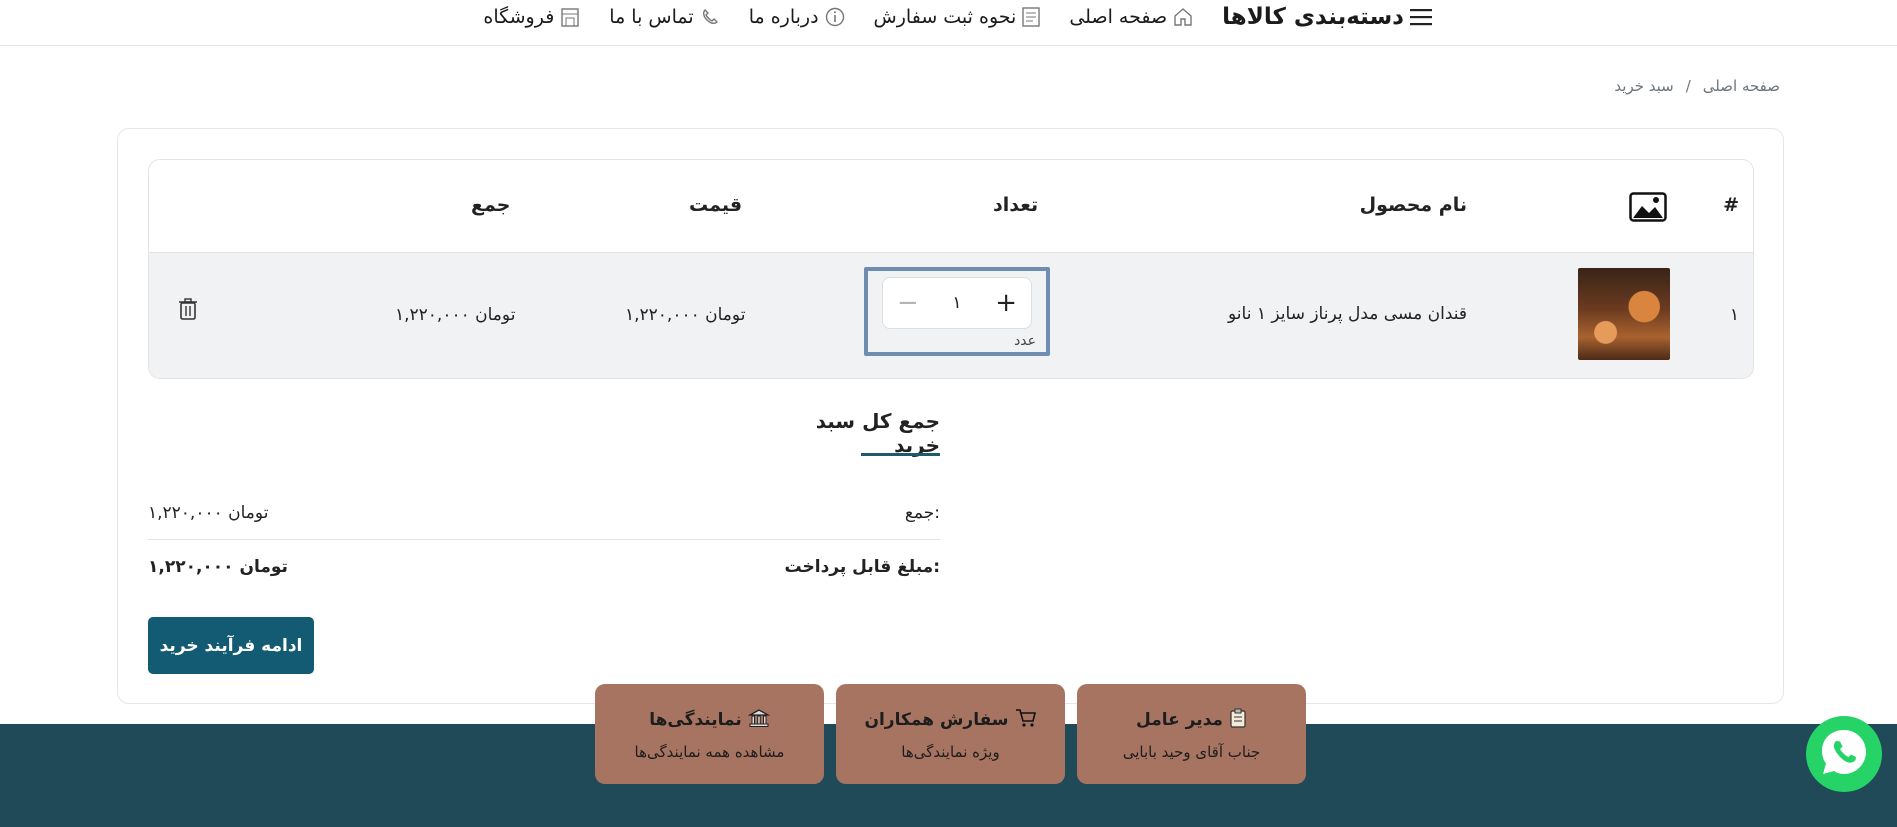 Image resolution: width=1897 pixels, height=827 pixels. I want to click on nav-item-home: صفحه اصلی, so click(1131, 17).